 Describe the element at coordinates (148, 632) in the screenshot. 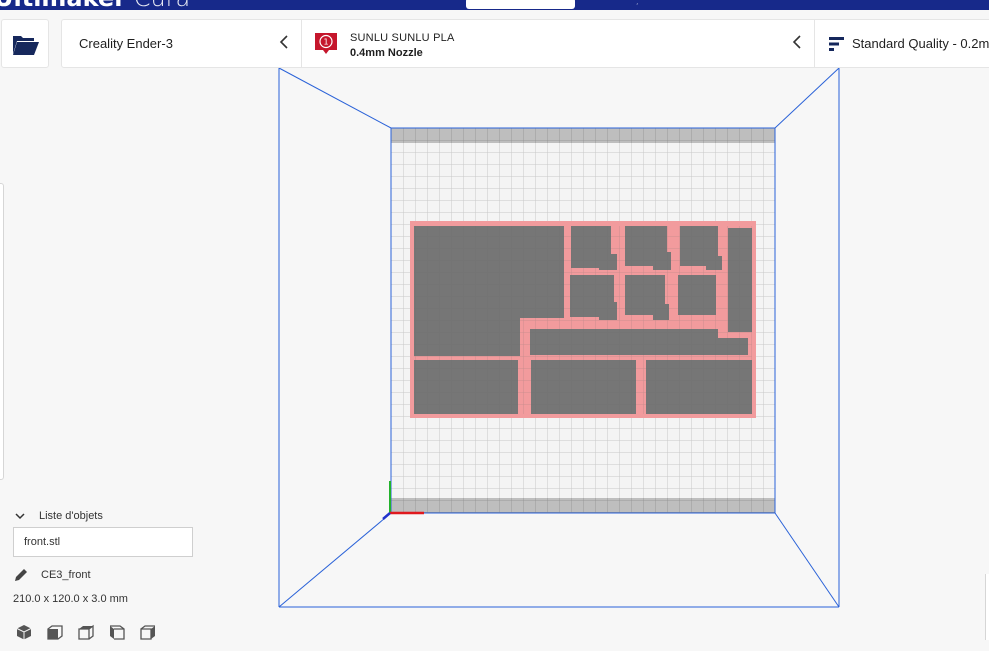

I see `view-right-icon` at that location.